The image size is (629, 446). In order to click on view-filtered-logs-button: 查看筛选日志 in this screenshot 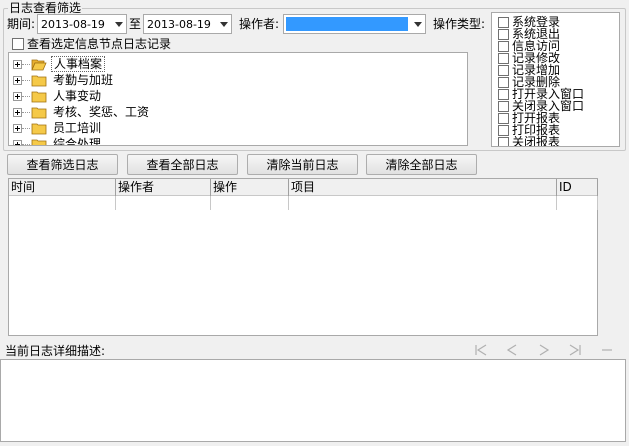, I will do `click(62, 164)`.